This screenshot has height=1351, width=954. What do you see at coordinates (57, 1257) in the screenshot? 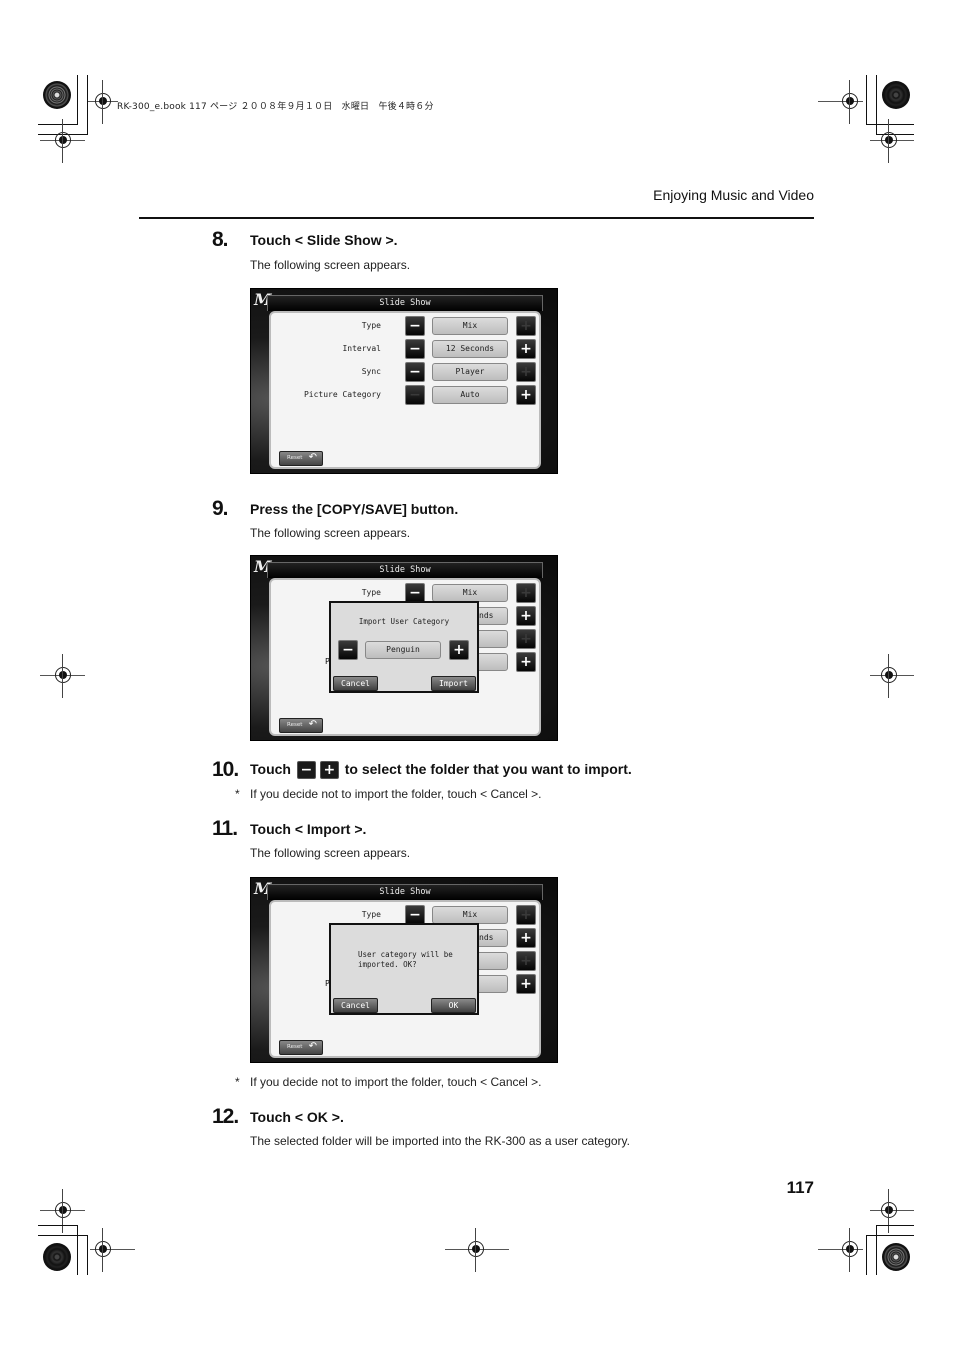
I see `registration-target-bottom-left` at bounding box center [57, 1257].